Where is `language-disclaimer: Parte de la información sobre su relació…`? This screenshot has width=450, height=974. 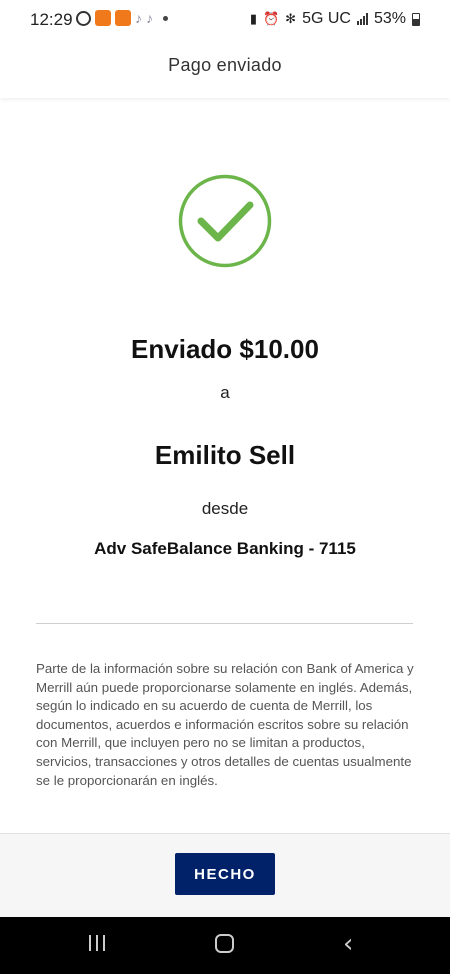 language-disclaimer: Parte de la información sobre su relació… is located at coordinates (225, 724).